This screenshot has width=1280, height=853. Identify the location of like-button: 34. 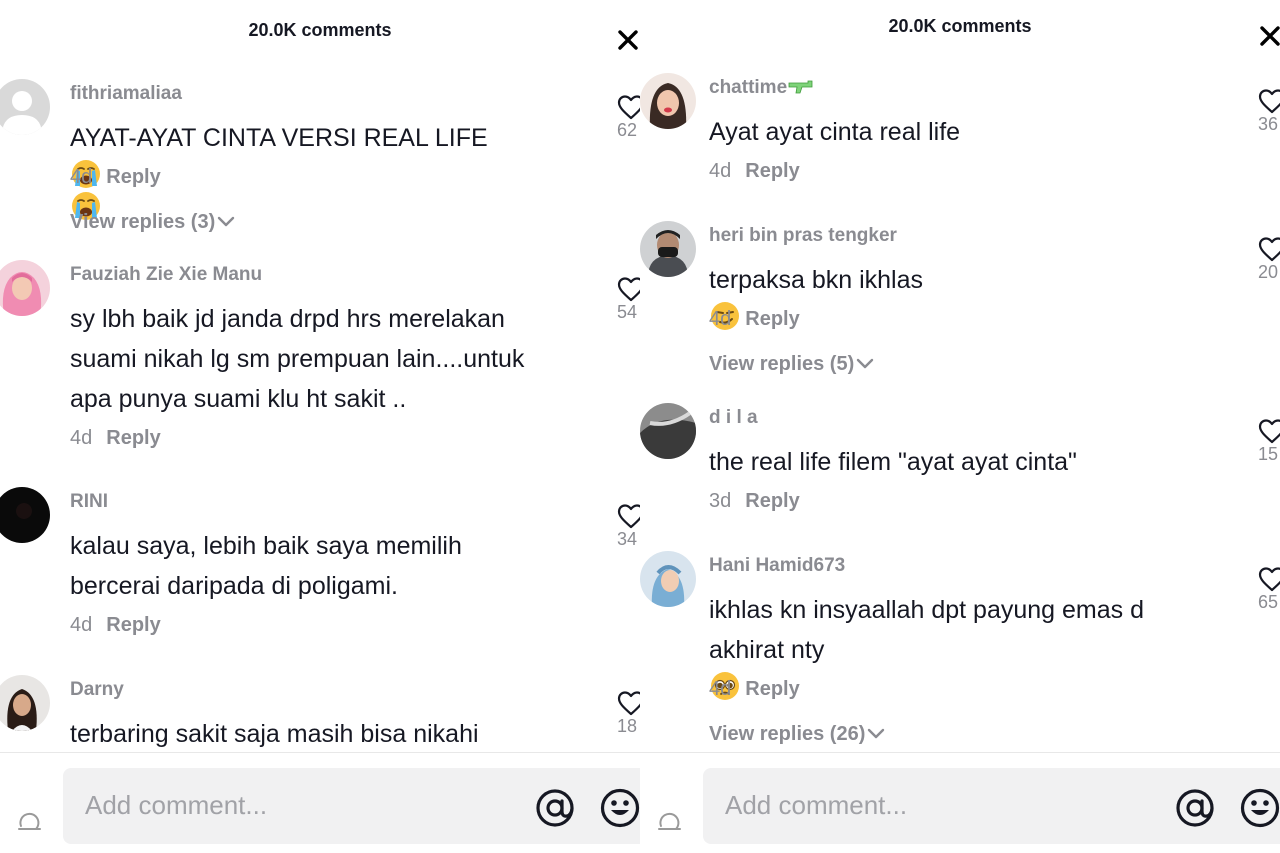
(628, 526).